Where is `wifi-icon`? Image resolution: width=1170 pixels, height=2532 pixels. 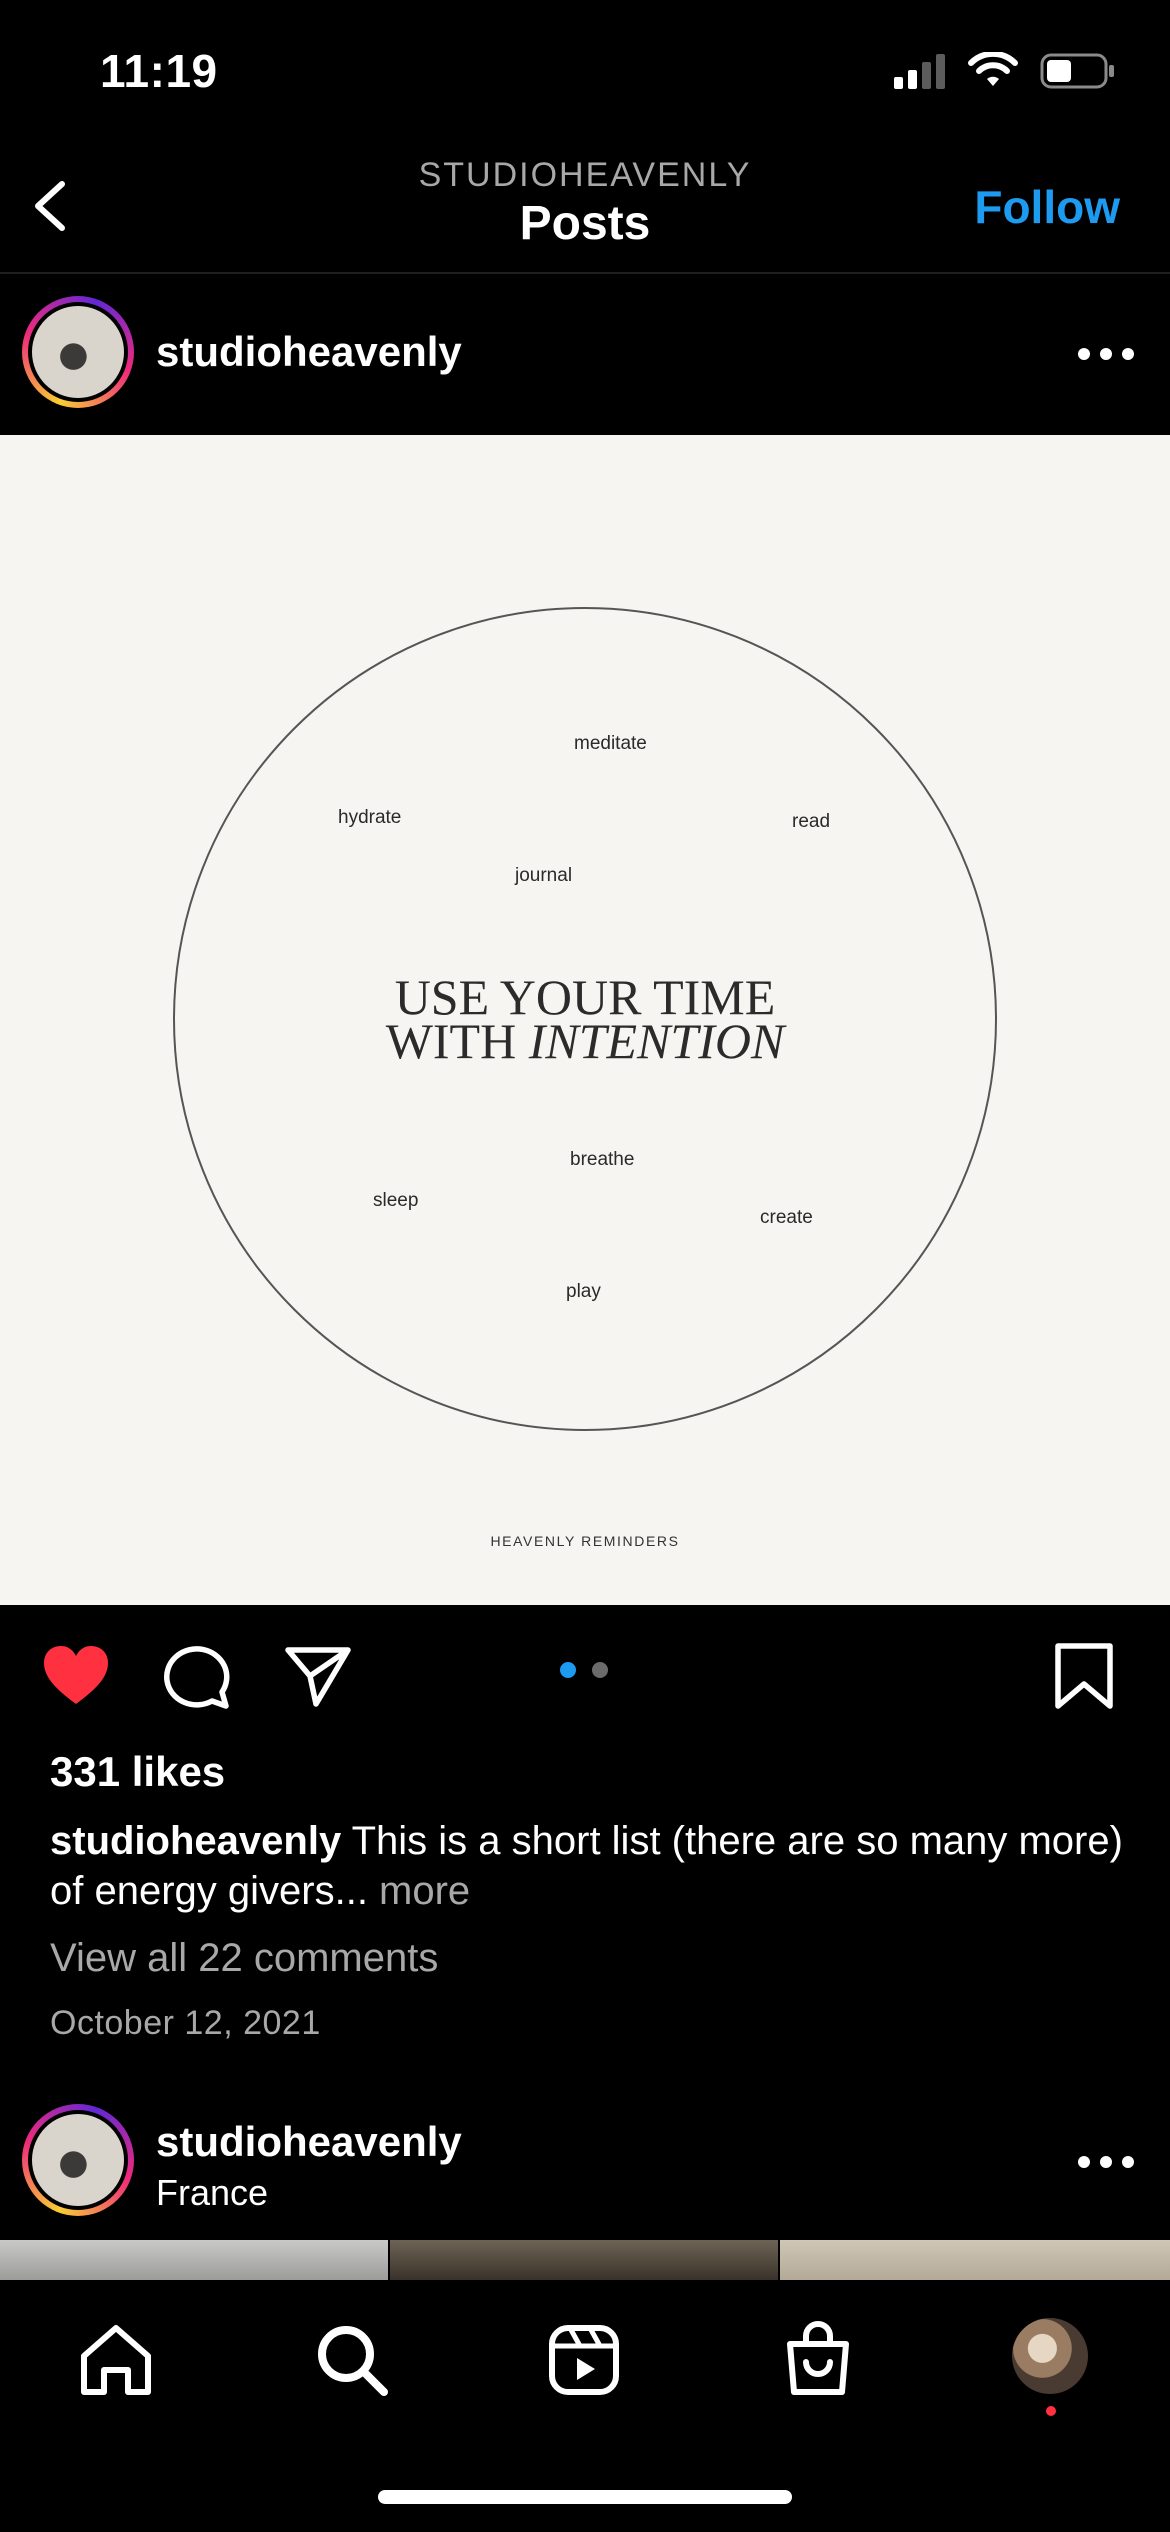
wifi-icon is located at coordinates (993, 69).